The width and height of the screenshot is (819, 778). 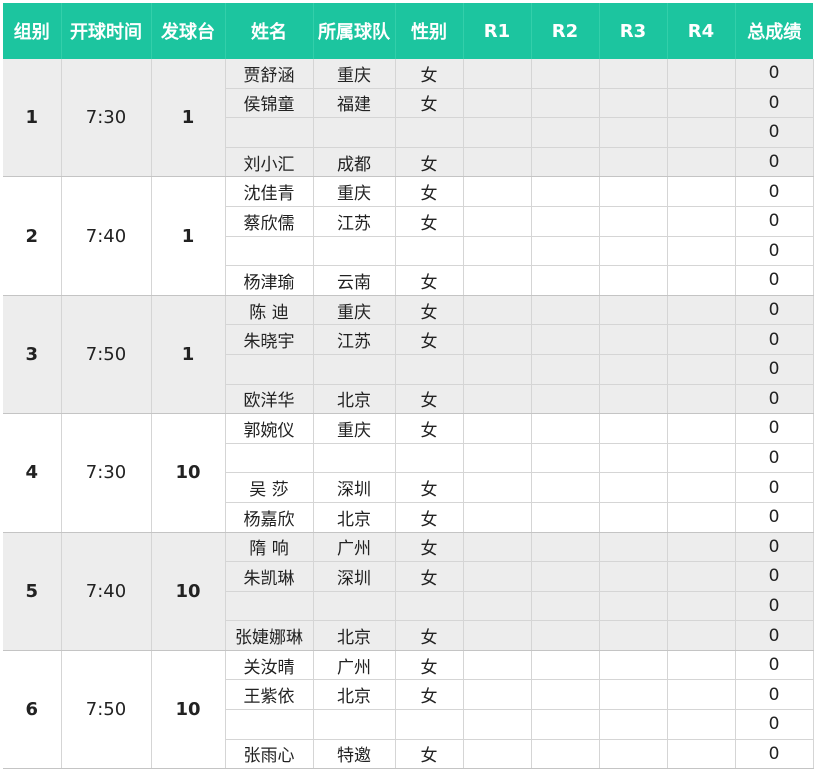 What do you see at coordinates (269, 280) in the screenshot?
I see `player-name-cell: 杨津瑜` at bounding box center [269, 280].